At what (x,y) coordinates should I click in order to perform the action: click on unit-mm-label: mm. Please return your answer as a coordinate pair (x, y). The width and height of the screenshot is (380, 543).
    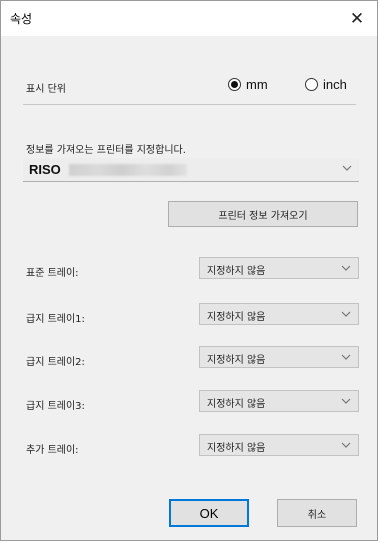
    Looking at the image, I should click on (257, 84).